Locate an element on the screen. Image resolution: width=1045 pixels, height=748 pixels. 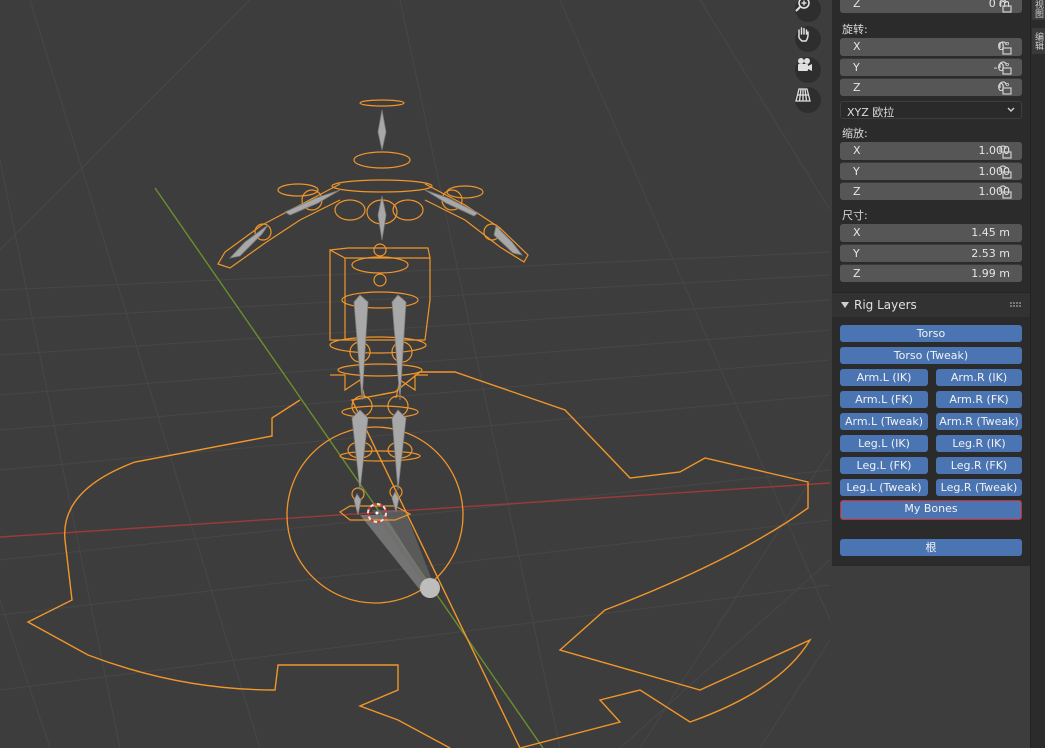
layer-torso-button: Torso is located at coordinates (931, 333).